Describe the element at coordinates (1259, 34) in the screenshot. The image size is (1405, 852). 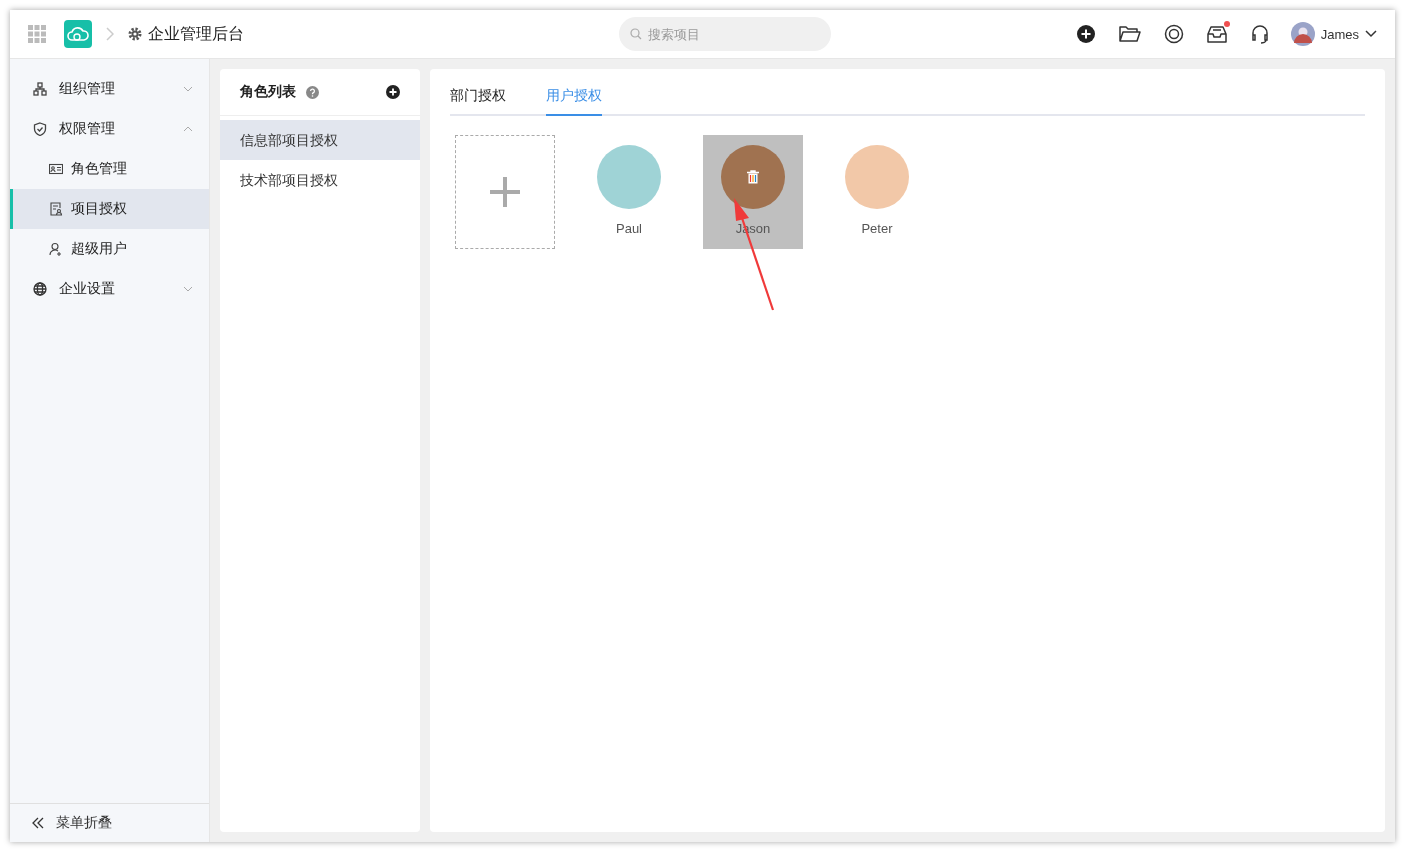
I see `headset-icon` at that location.